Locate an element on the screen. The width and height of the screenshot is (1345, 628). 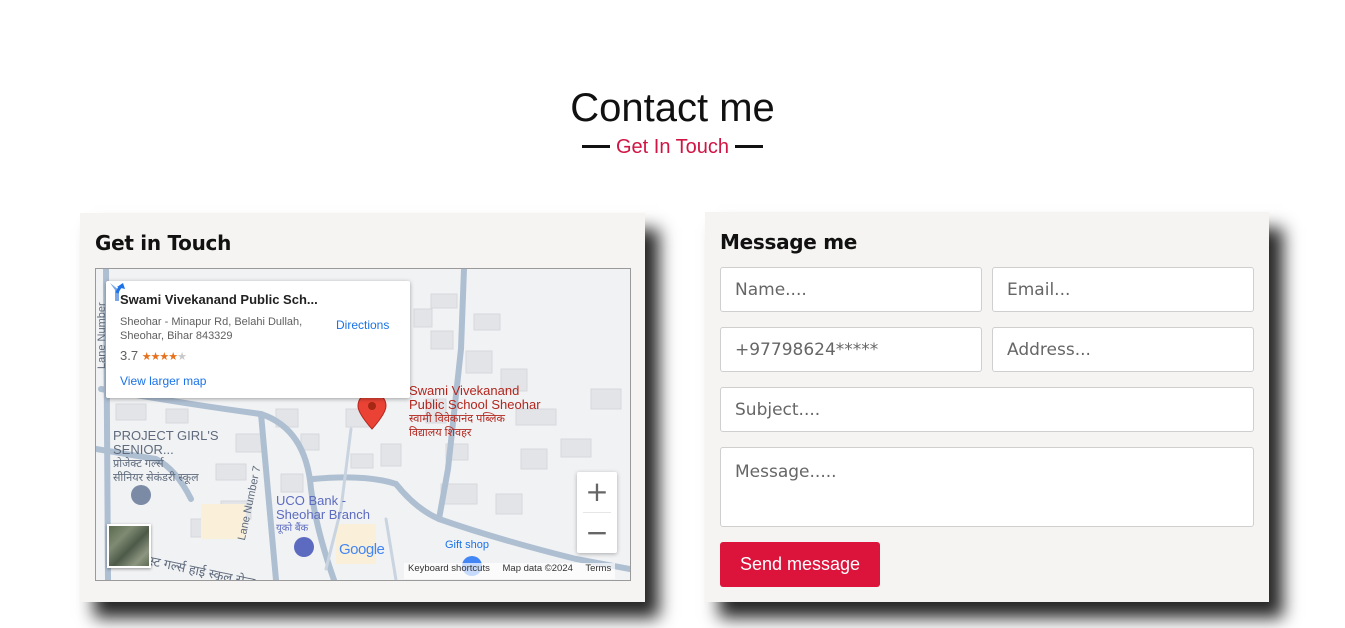
phone-input: +97798624***** is located at coordinates (851, 349).